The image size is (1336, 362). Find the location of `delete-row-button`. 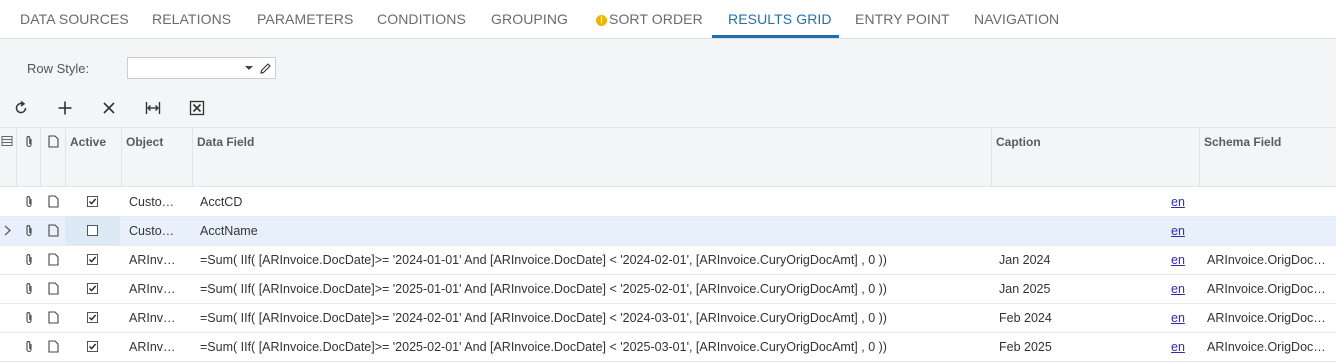

delete-row-button is located at coordinates (109, 108).